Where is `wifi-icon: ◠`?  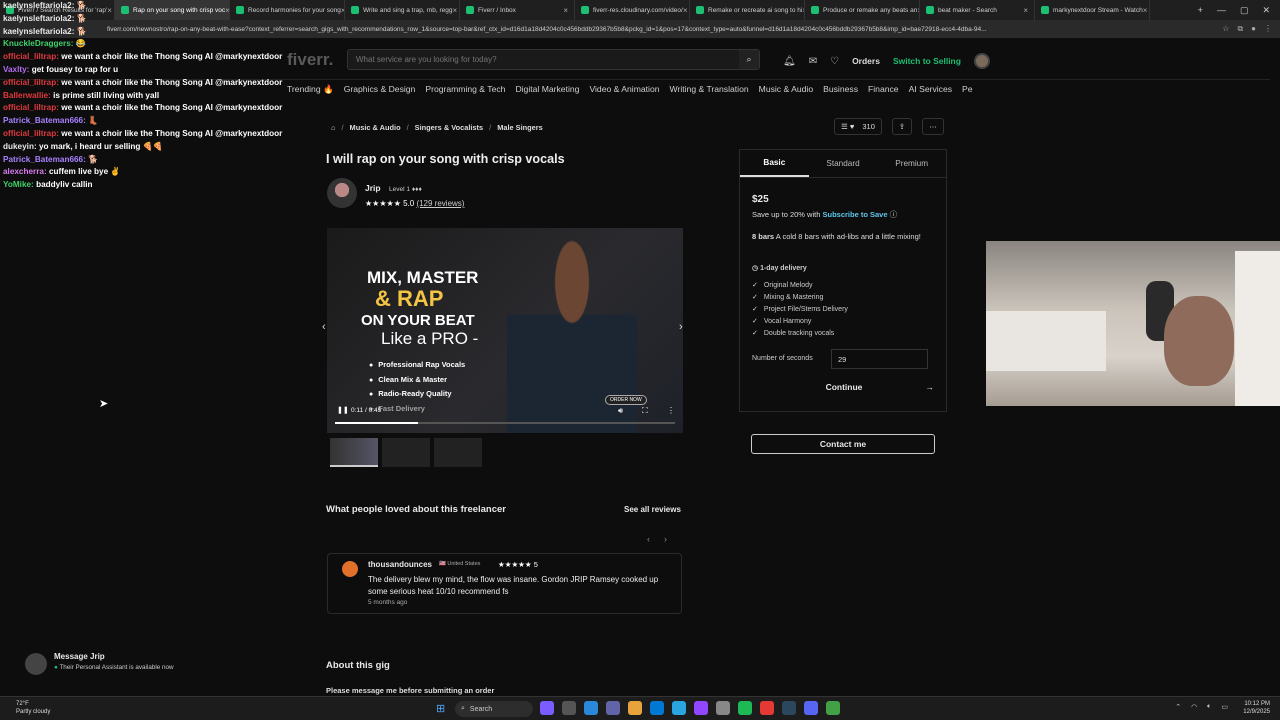
wifi-icon: ◠ is located at coordinates (1194, 707).